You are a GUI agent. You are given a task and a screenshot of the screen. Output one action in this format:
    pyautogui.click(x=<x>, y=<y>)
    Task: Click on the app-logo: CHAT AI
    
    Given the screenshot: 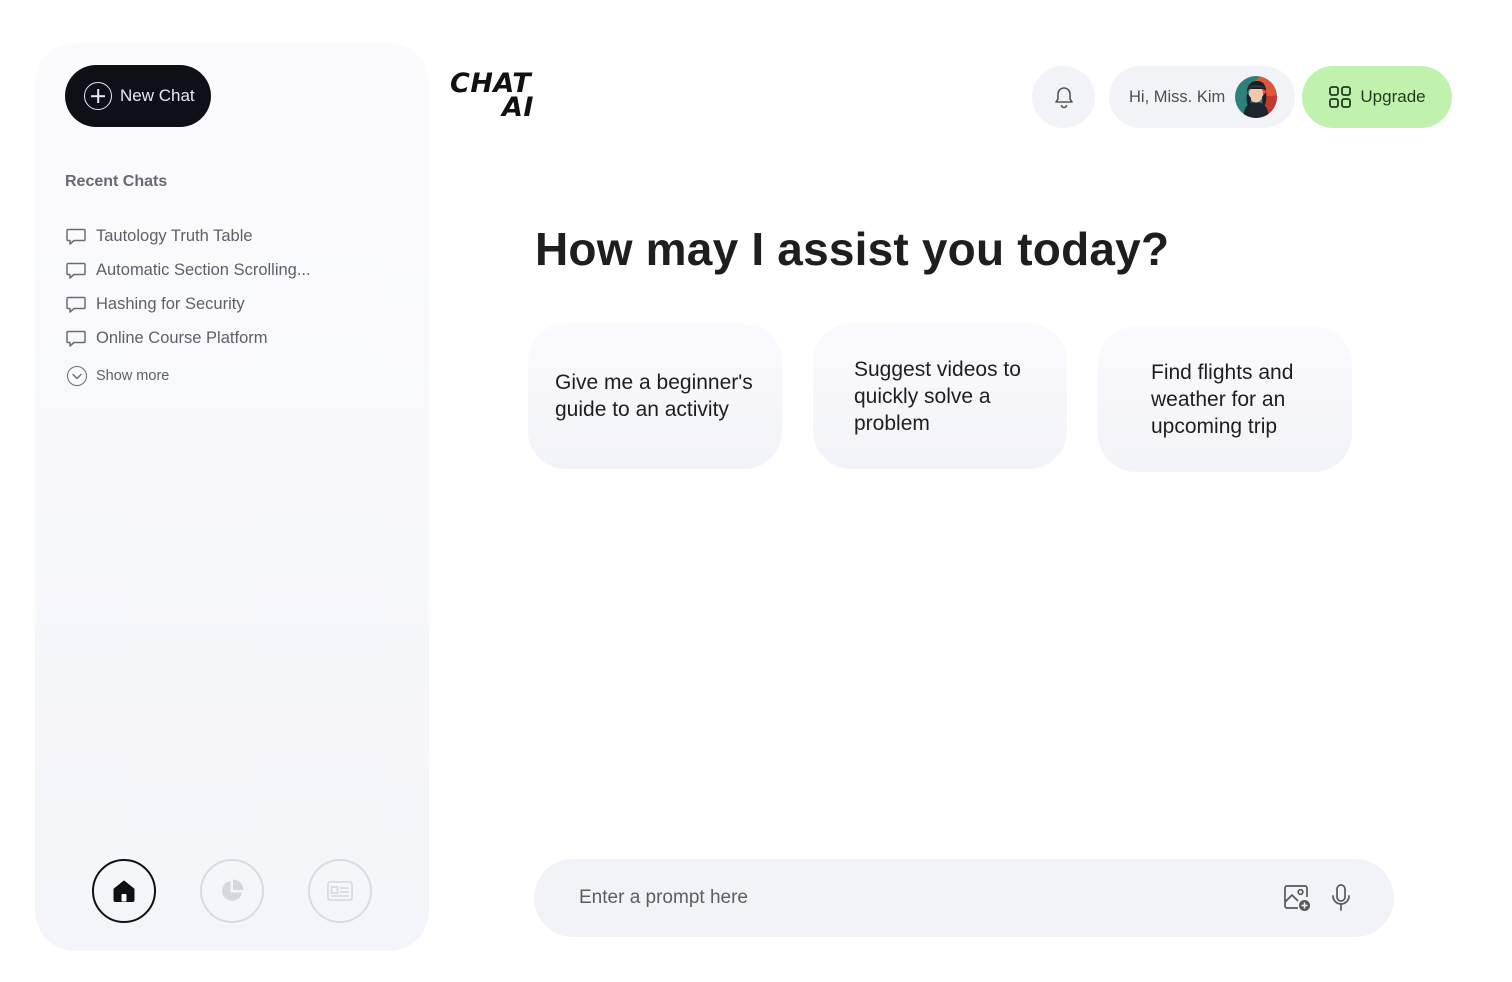 What is the action you would take?
    pyautogui.click(x=492, y=96)
    